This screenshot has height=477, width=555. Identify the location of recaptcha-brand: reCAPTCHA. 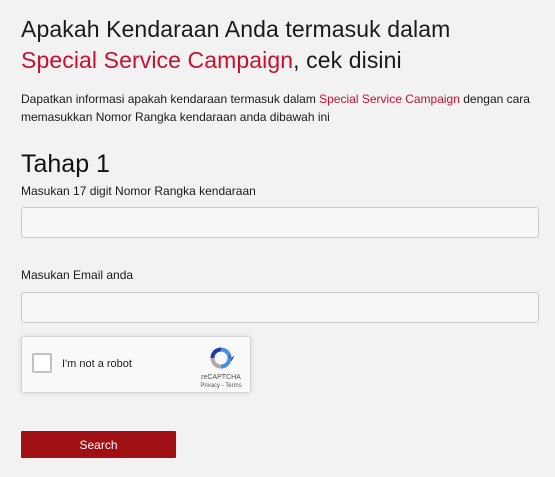
(221, 377).